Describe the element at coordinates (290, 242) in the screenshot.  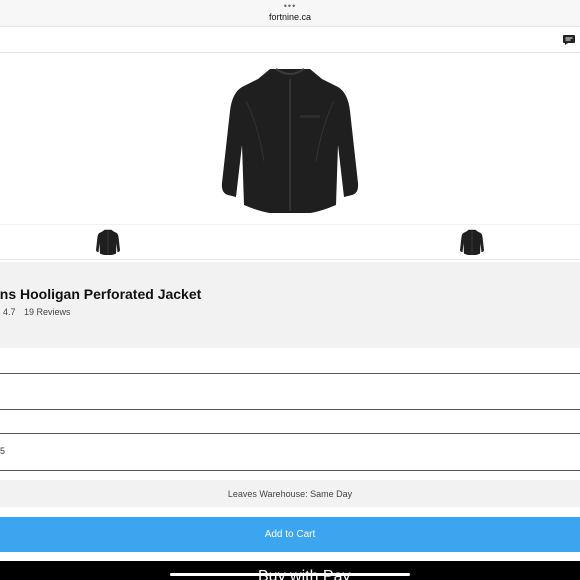
I see `thumbnail-strip` at that location.